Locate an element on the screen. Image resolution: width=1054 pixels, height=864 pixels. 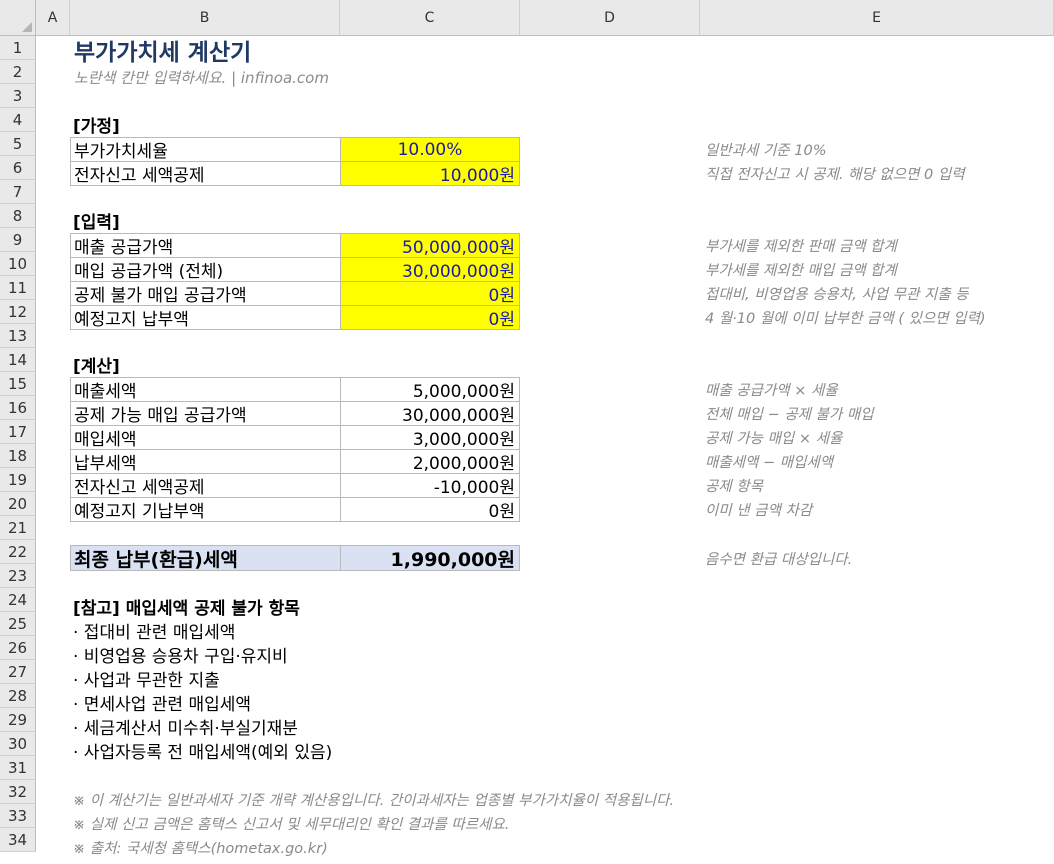
row-header: 25 is located at coordinates (18, 624).